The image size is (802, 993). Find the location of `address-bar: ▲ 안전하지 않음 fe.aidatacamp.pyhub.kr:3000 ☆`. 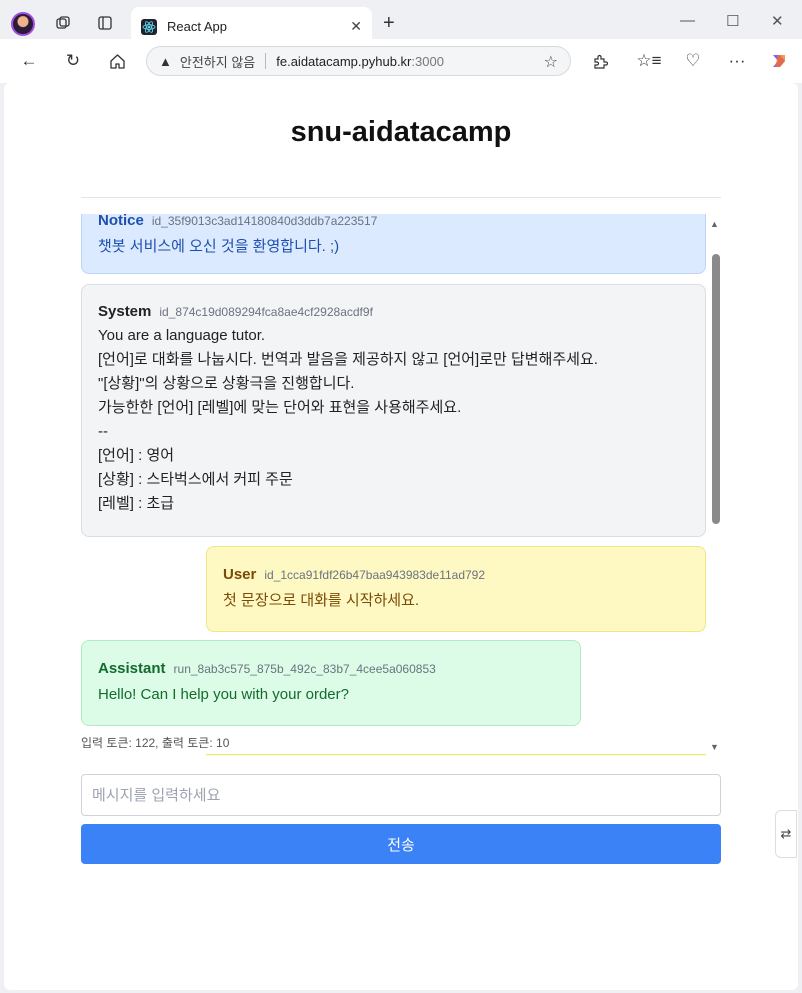

address-bar: ▲ 안전하지 않음 fe.aidatacamp.pyhub.kr:3000 ☆ is located at coordinates (358, 61).